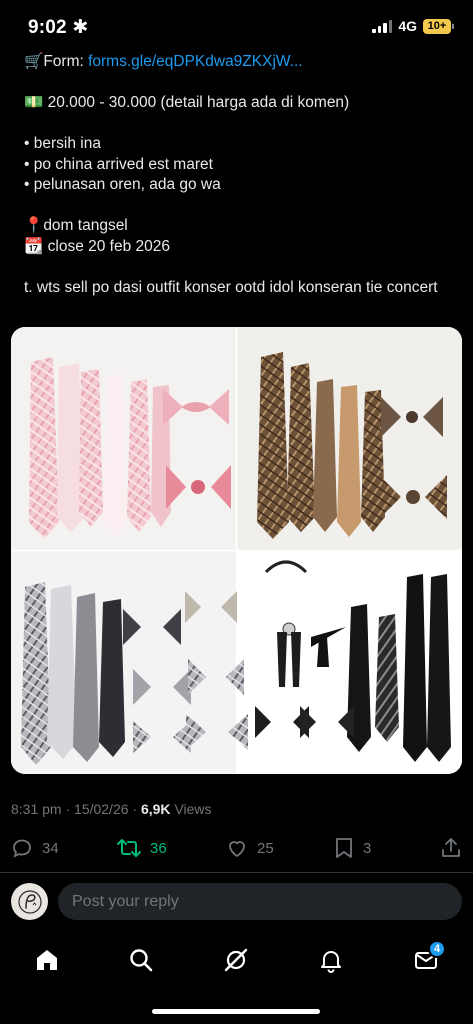  I want to click on status-bar: 9:02 ✱ 4G 10+, so click(236, 26).